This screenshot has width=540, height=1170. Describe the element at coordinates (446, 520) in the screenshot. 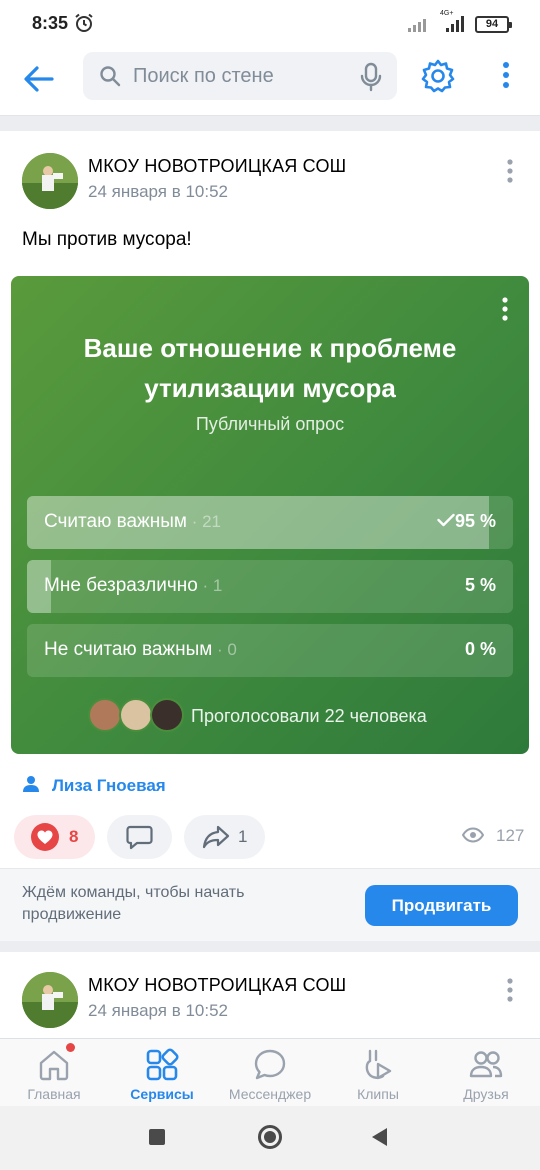

I see `checkmark-icon` at that location.